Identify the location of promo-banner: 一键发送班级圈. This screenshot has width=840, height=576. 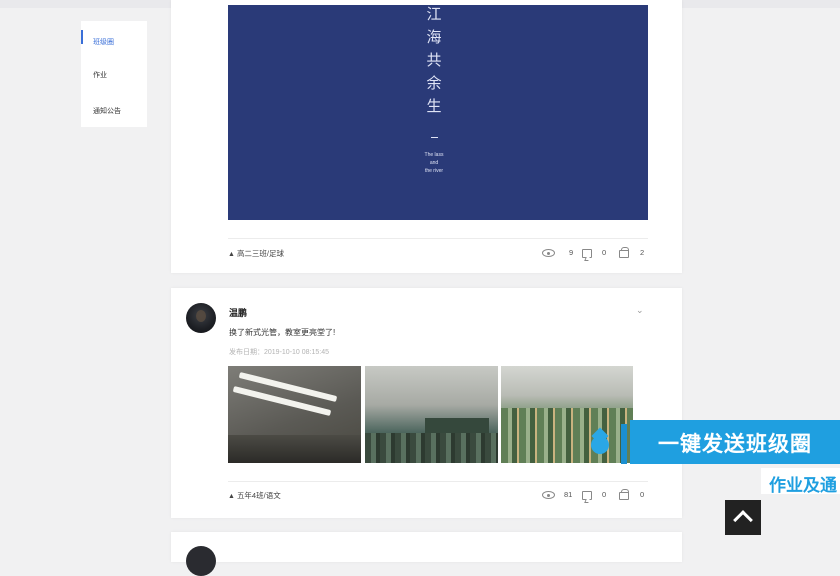
(735, 442).